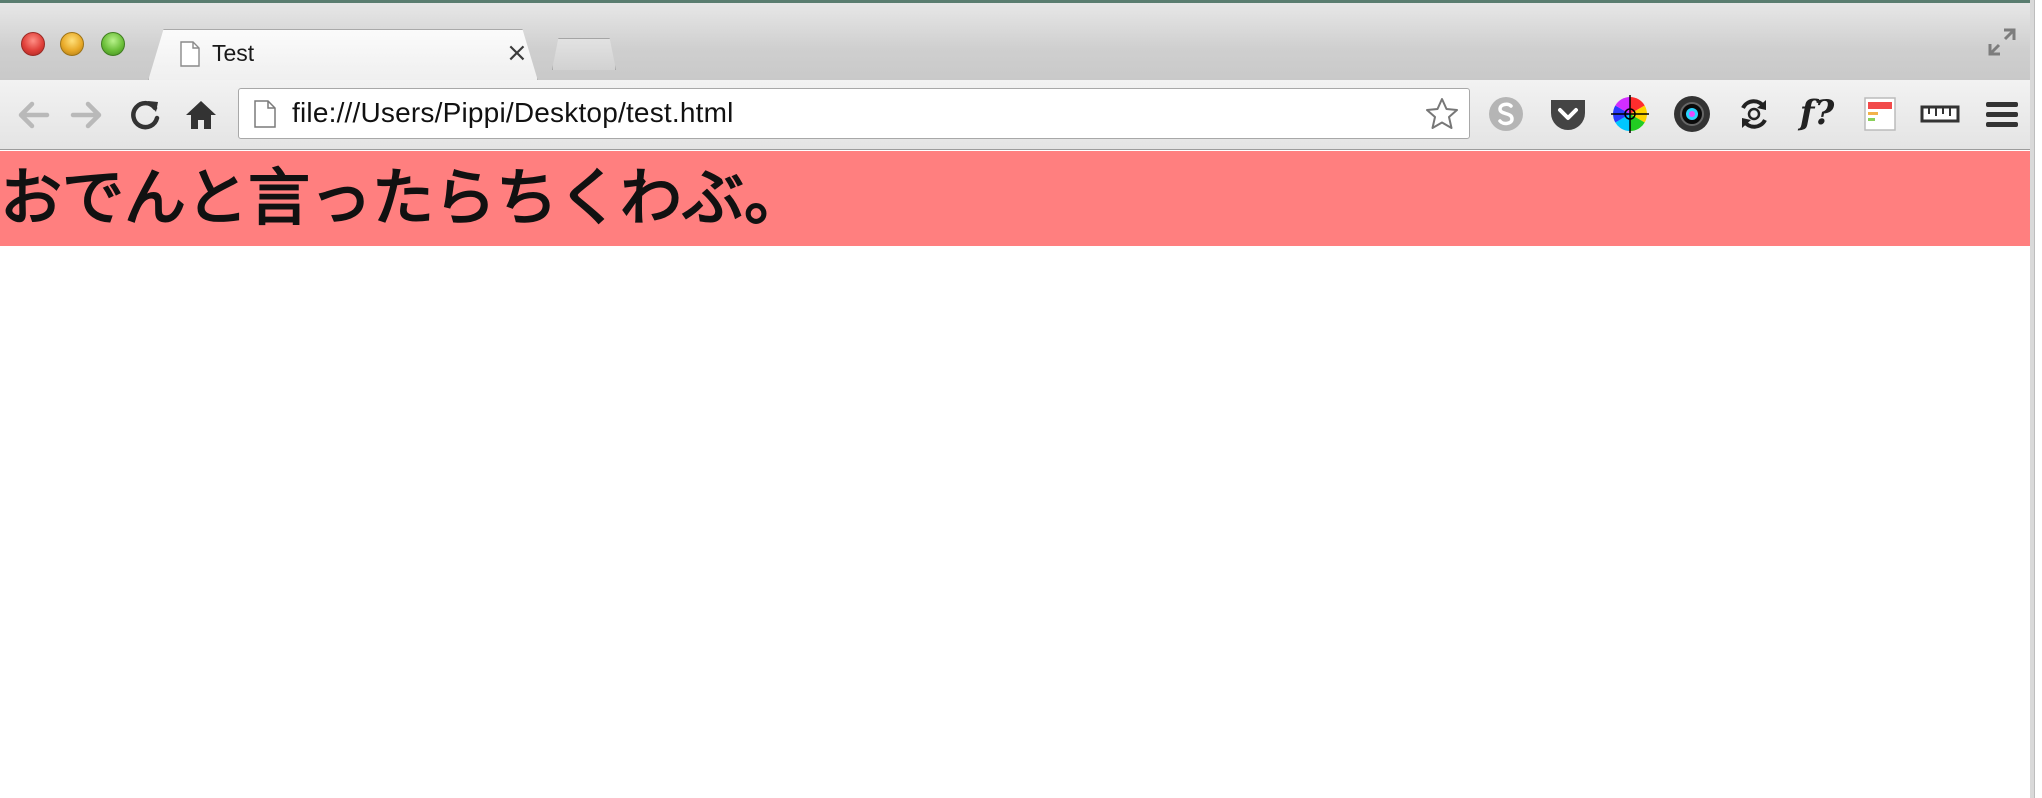 Image resolution: width=2042 pixels, height=798 pixels. I want to click on ruler-icon, so click(1940, 114).